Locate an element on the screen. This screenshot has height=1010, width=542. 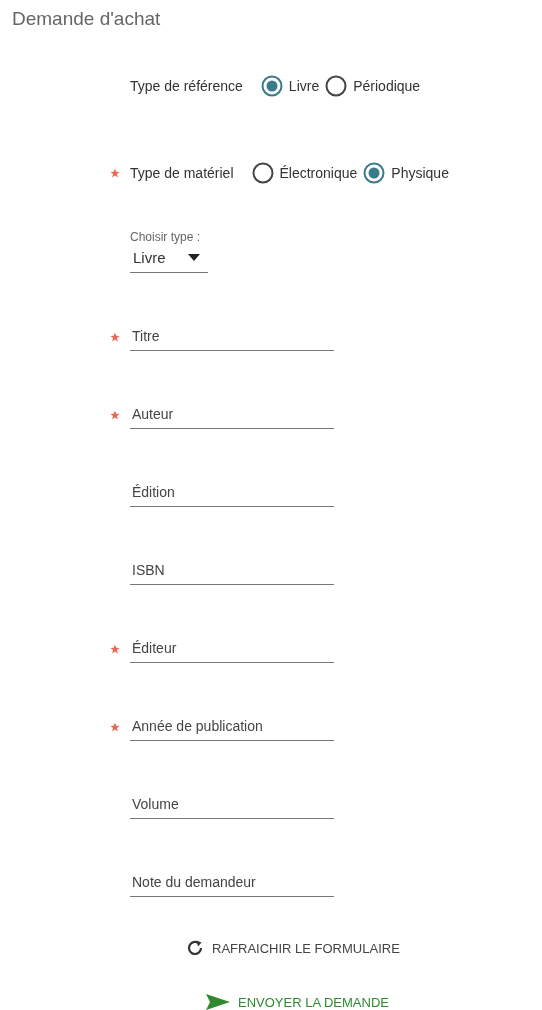
text-field: Volume is located at coordinates (232, 805).